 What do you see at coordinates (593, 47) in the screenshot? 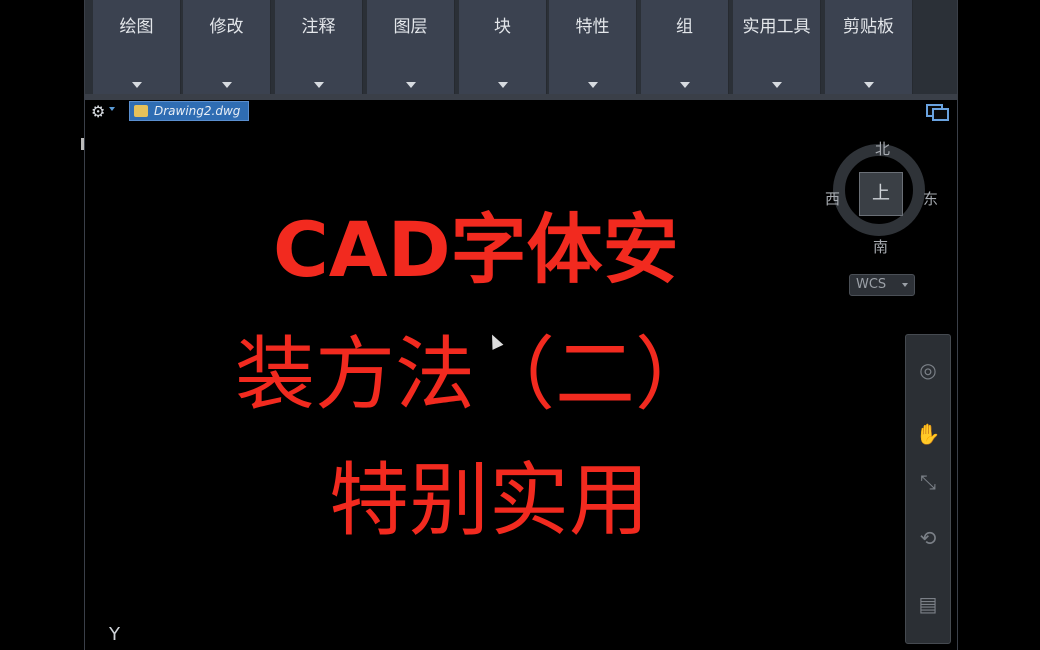
I see `ribbon-panel-properties: 特性` at bounding box center [593, 47].